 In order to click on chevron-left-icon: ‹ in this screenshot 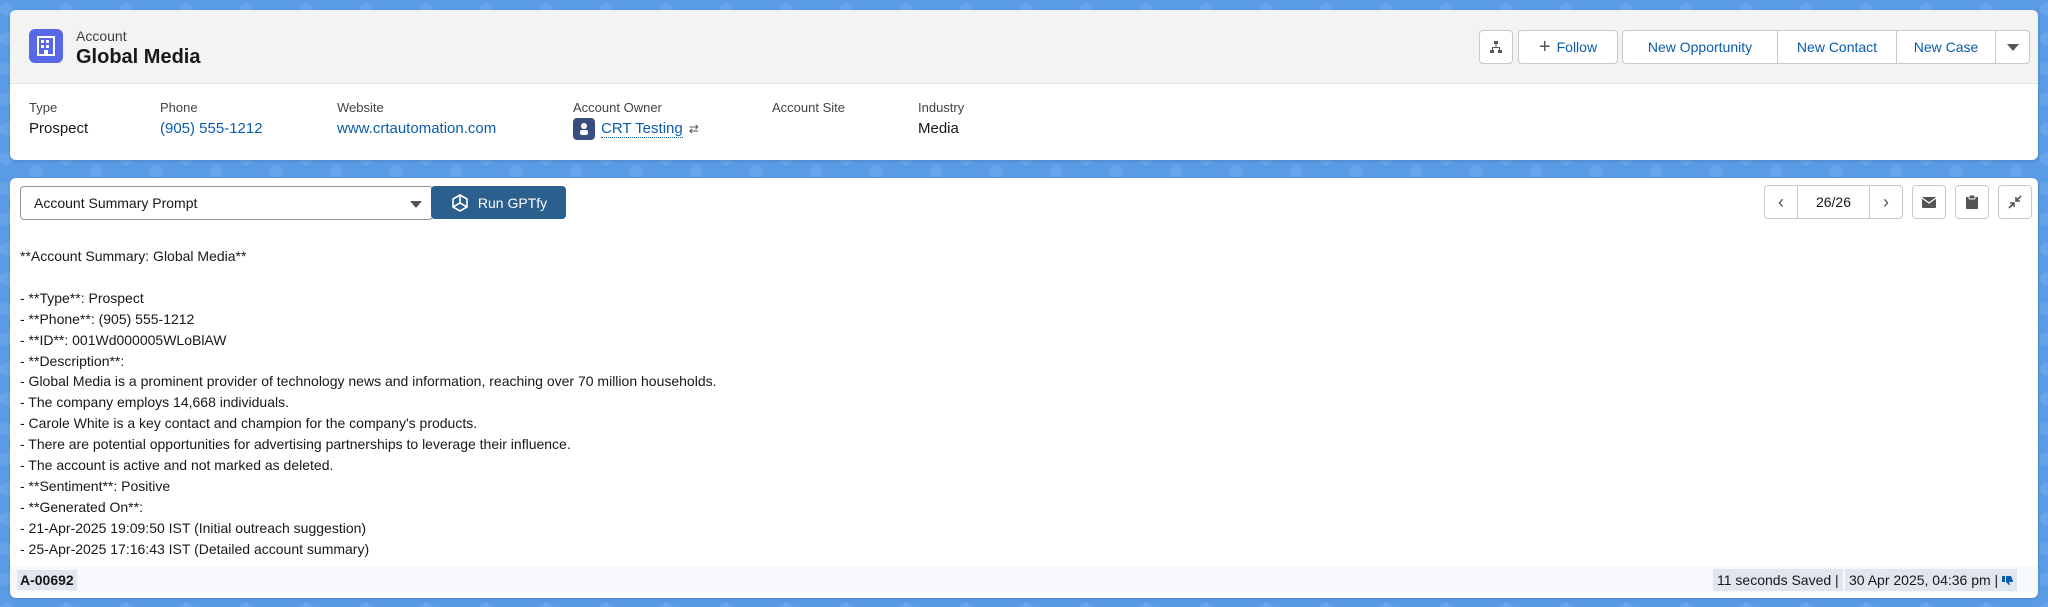, I will do `click(1781, 201)`.